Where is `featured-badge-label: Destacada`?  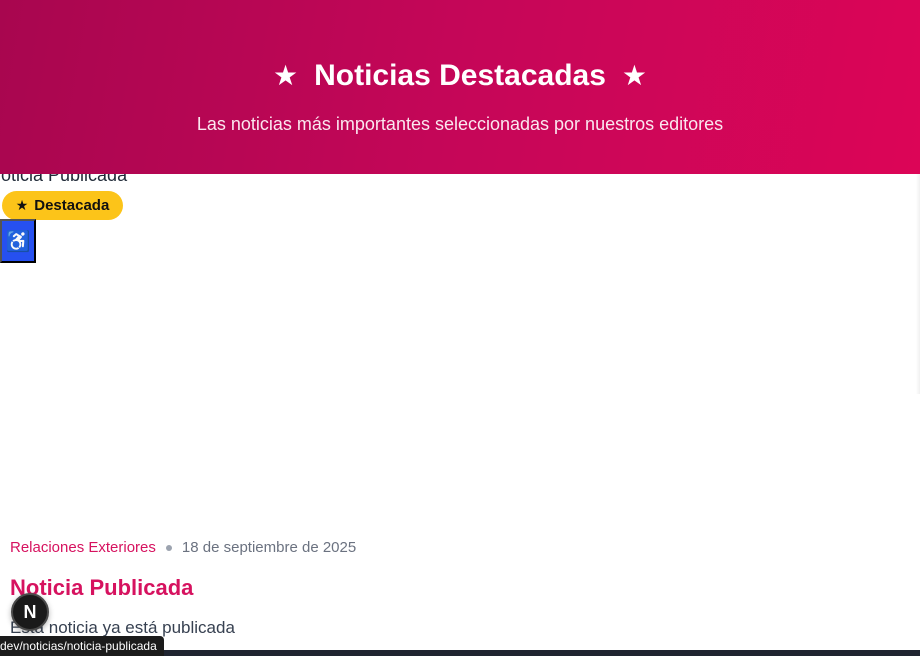 featured-badge-label: Destacada is located at coordinates (72, 205).